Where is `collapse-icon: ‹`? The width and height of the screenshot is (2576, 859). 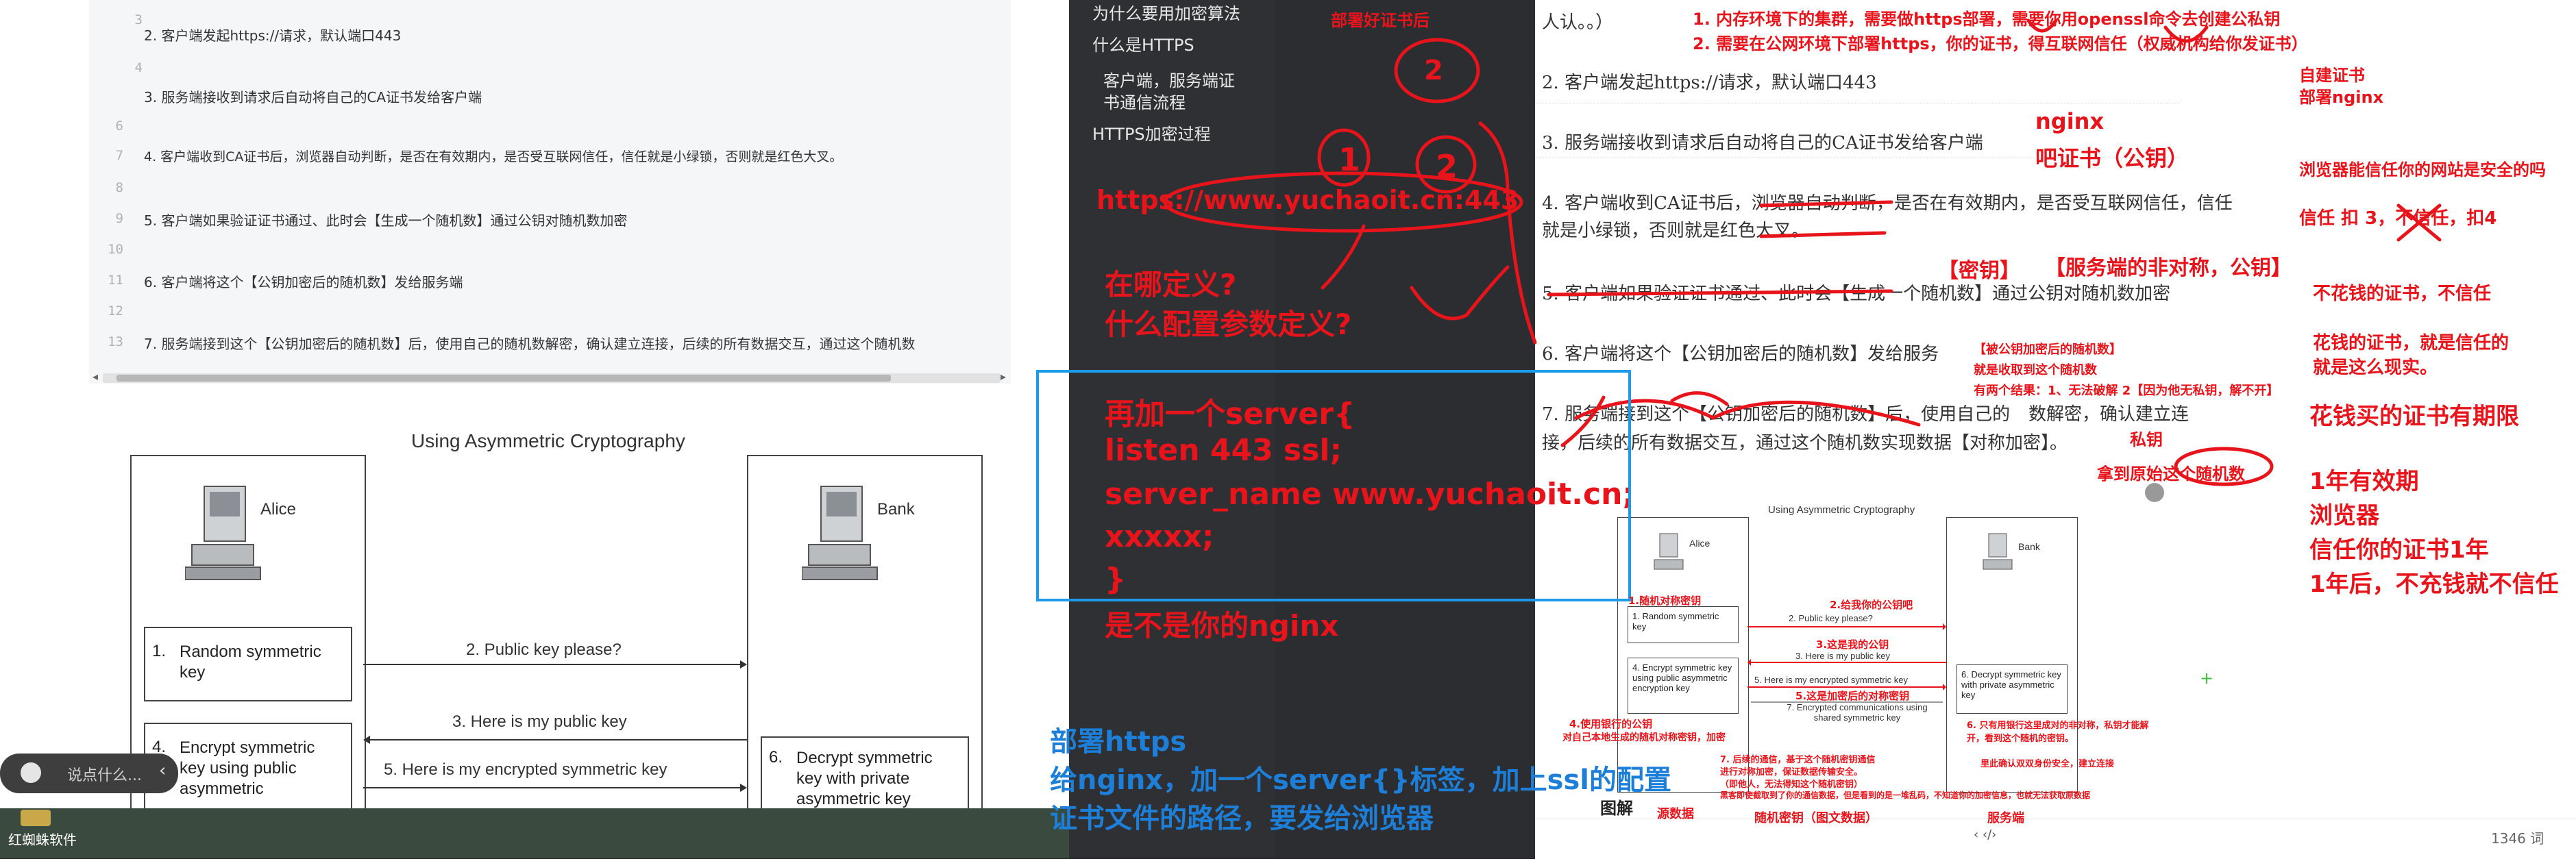
collapse-icon: ‹ is located at coordinates (163, 771).